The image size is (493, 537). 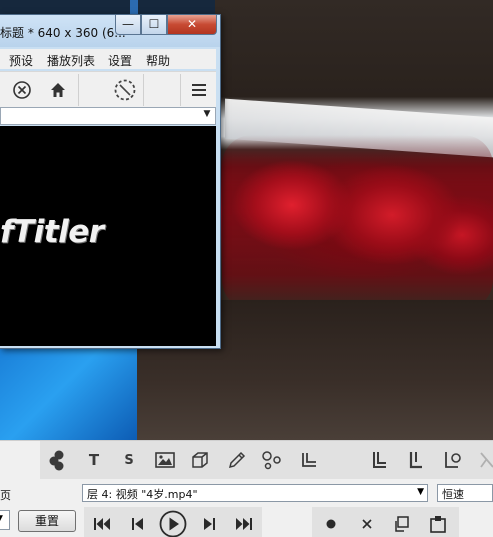 What do you see at coordinates (129, 460) in the screenshot?
I see `text-s-icon: S` at bounding box center [129, 460].